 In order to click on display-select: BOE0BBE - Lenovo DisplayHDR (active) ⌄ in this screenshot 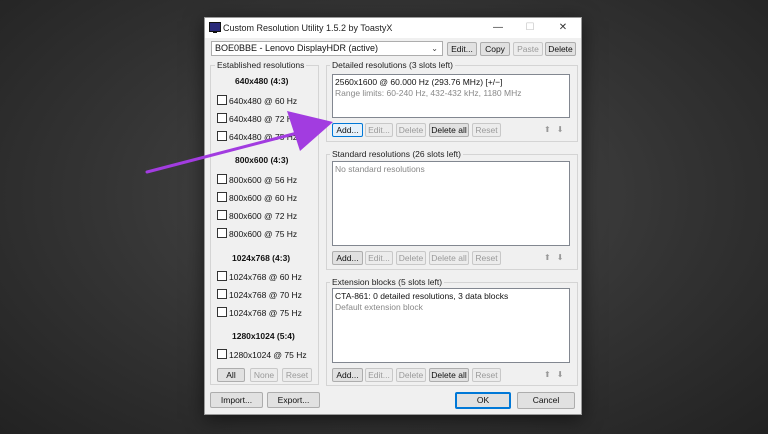, I will do `click(327, 48)`.